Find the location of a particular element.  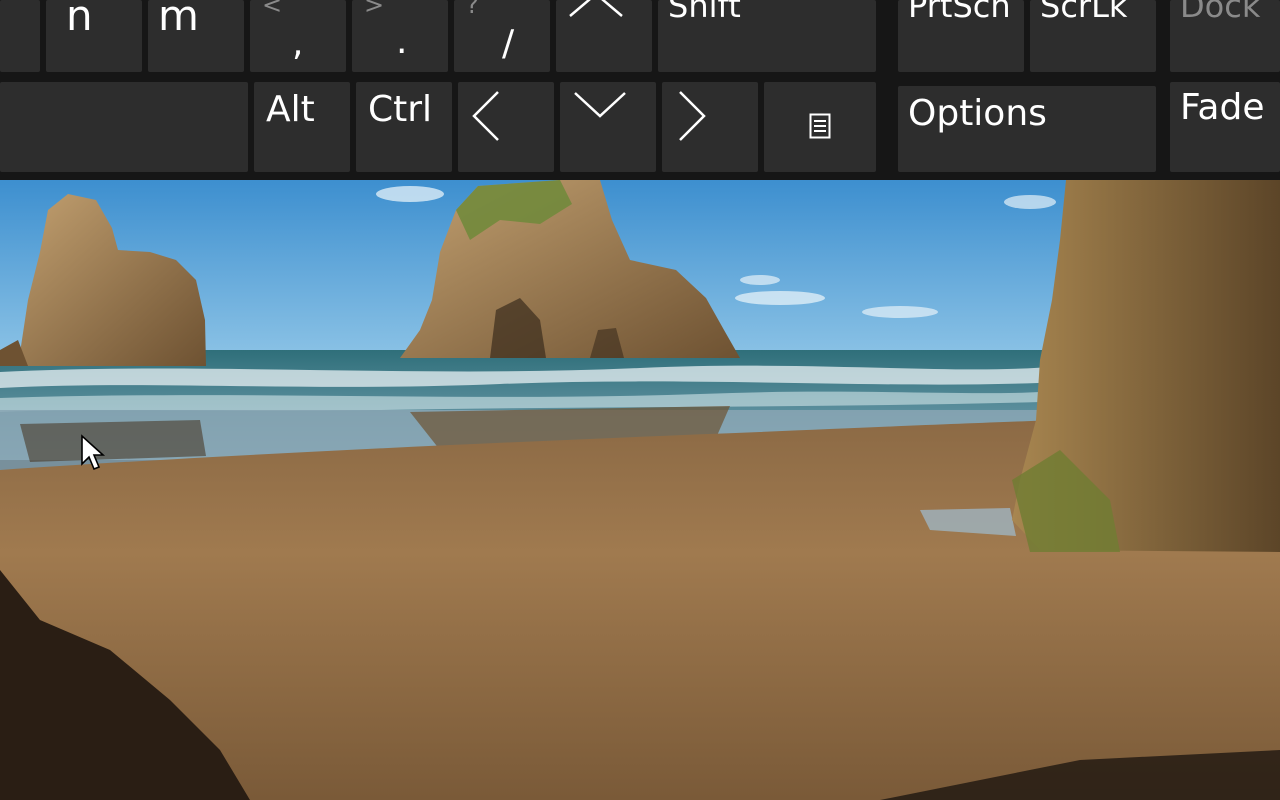

key-menu is located at coordinates (820, 127).